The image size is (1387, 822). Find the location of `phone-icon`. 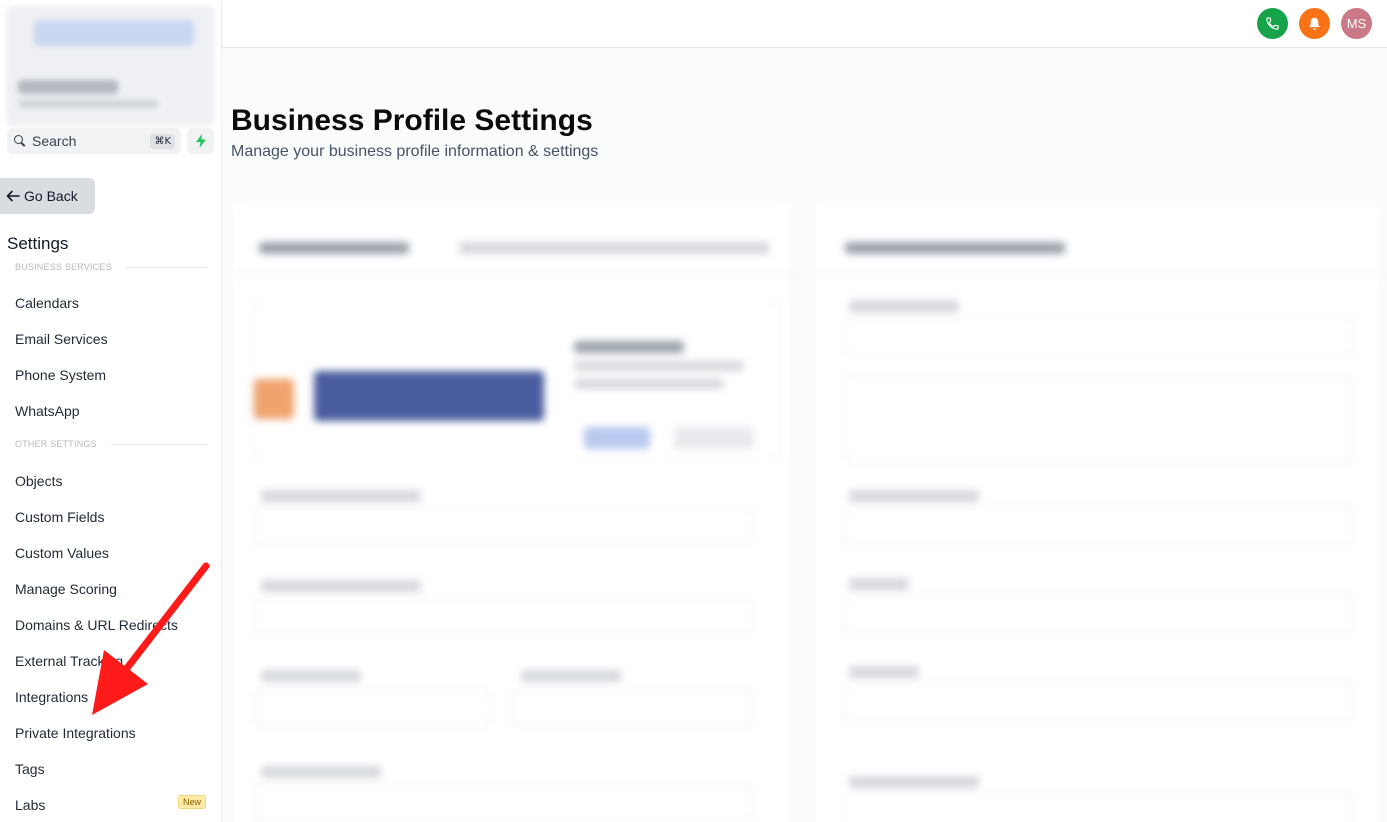

phone-icon is located at coordinates (1272, 23).